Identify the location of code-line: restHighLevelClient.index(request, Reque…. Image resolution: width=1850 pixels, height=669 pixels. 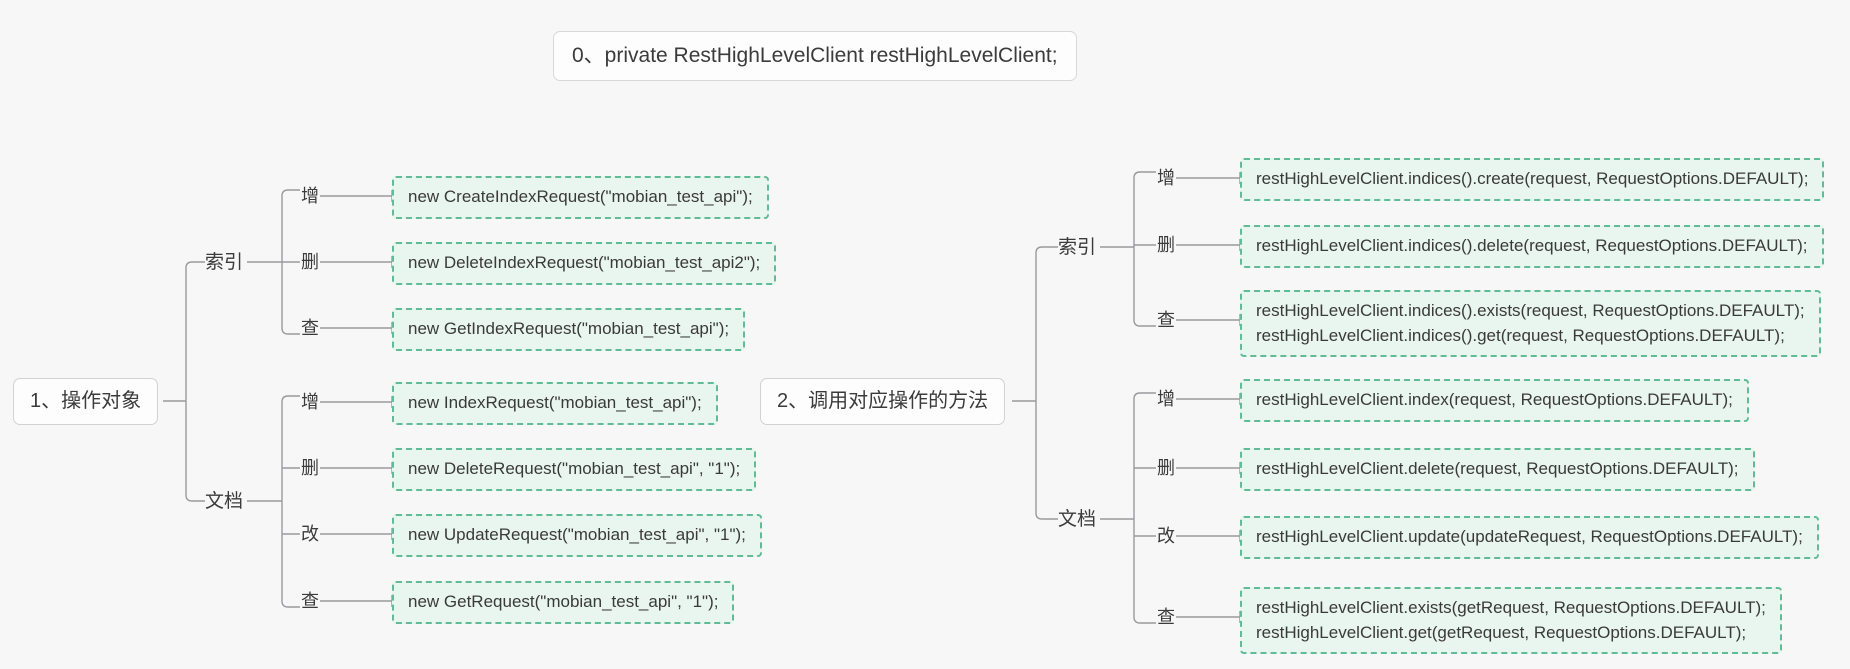
(1494, 399).